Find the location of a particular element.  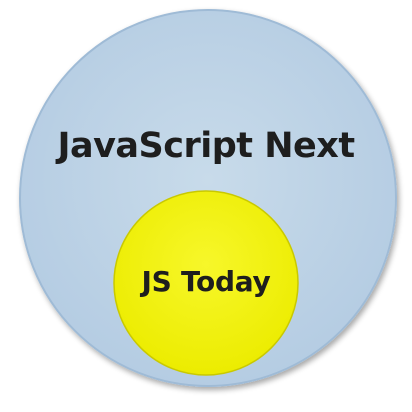

inner-circle-label: JS Today is located at coordinates (206, 281).